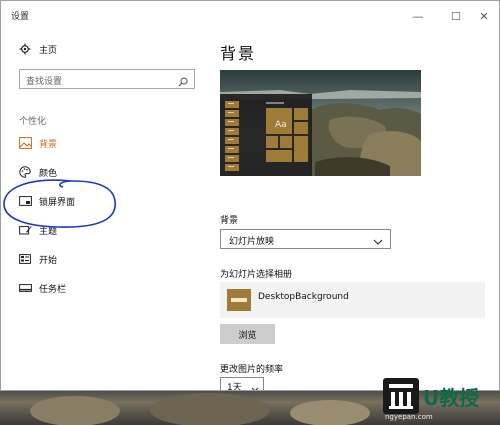  Describe the element at coordinates (103, 143) in the screenshot. I see `sidebar-item-background: 背景` at that location.